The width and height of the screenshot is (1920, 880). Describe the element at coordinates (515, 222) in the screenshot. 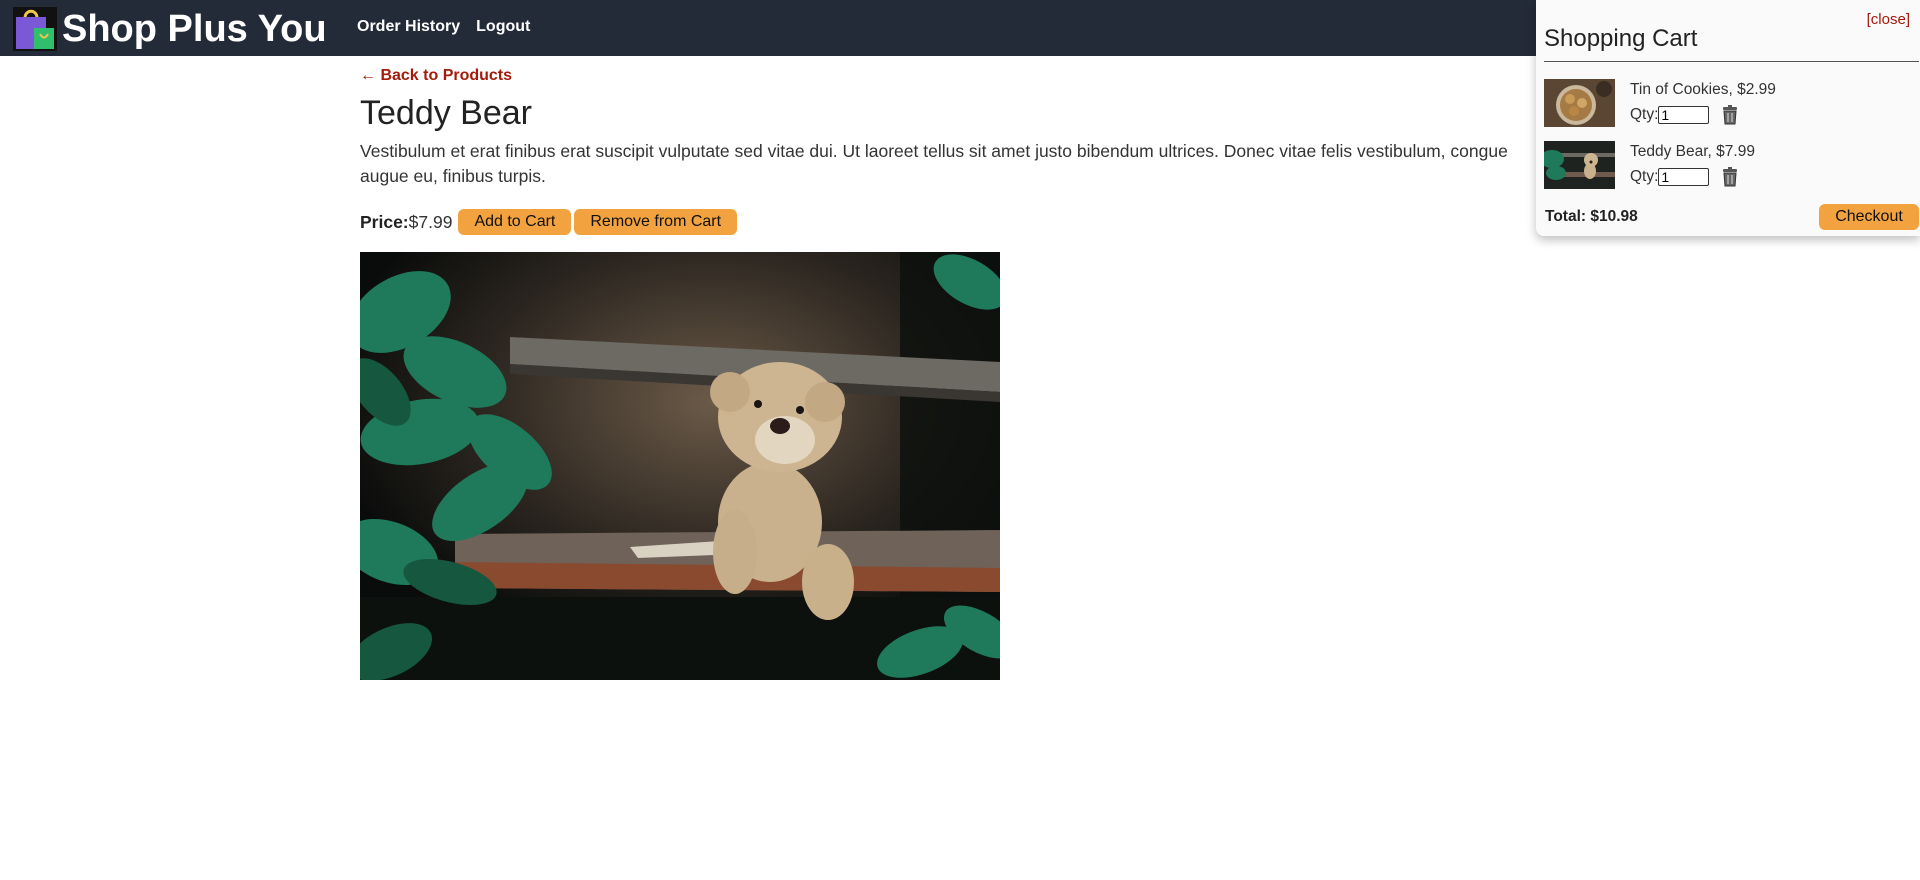

I see `add-to-cart-button: Add to Cart` at that location.